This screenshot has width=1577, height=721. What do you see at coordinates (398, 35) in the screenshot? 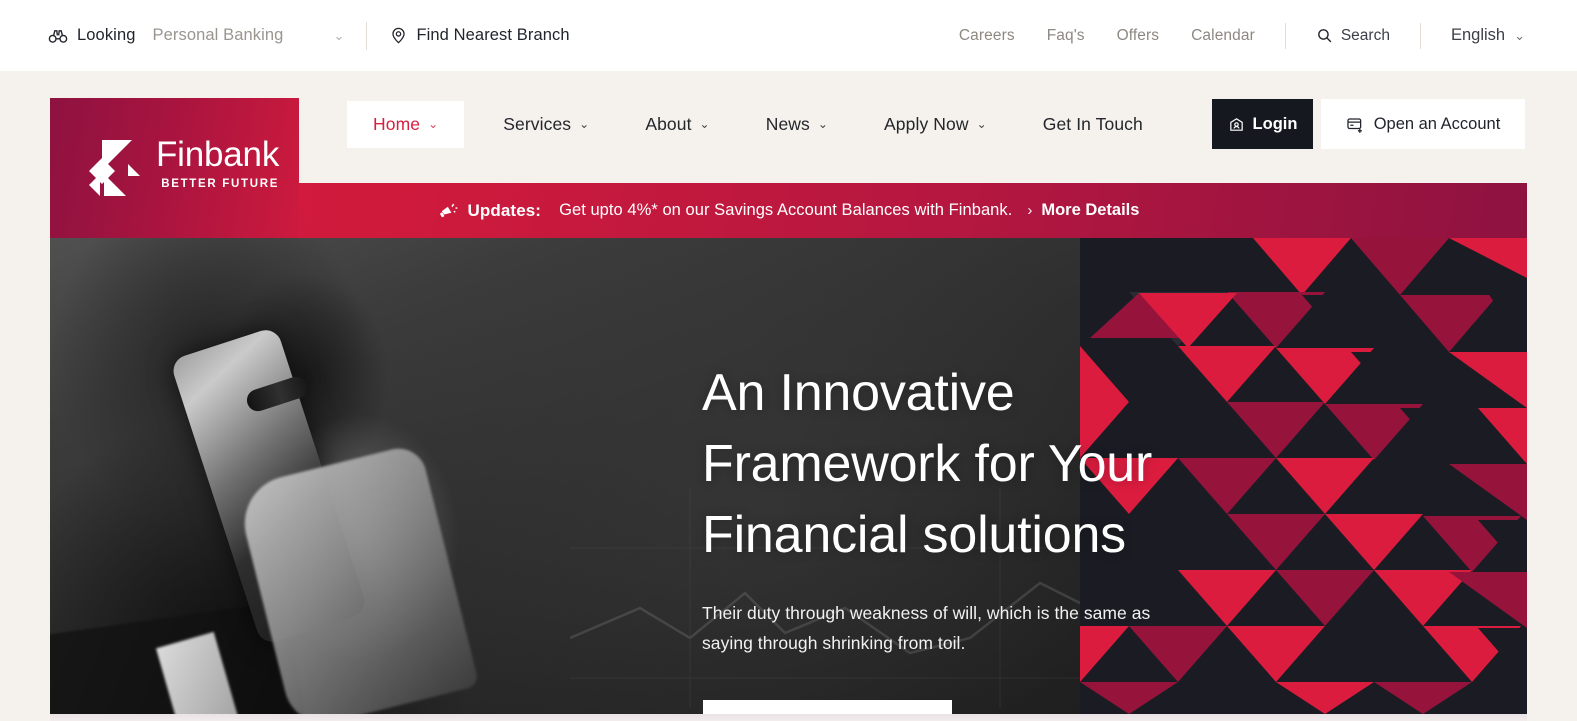
I see `location-pin-icon` at bounding box center [398, 35].